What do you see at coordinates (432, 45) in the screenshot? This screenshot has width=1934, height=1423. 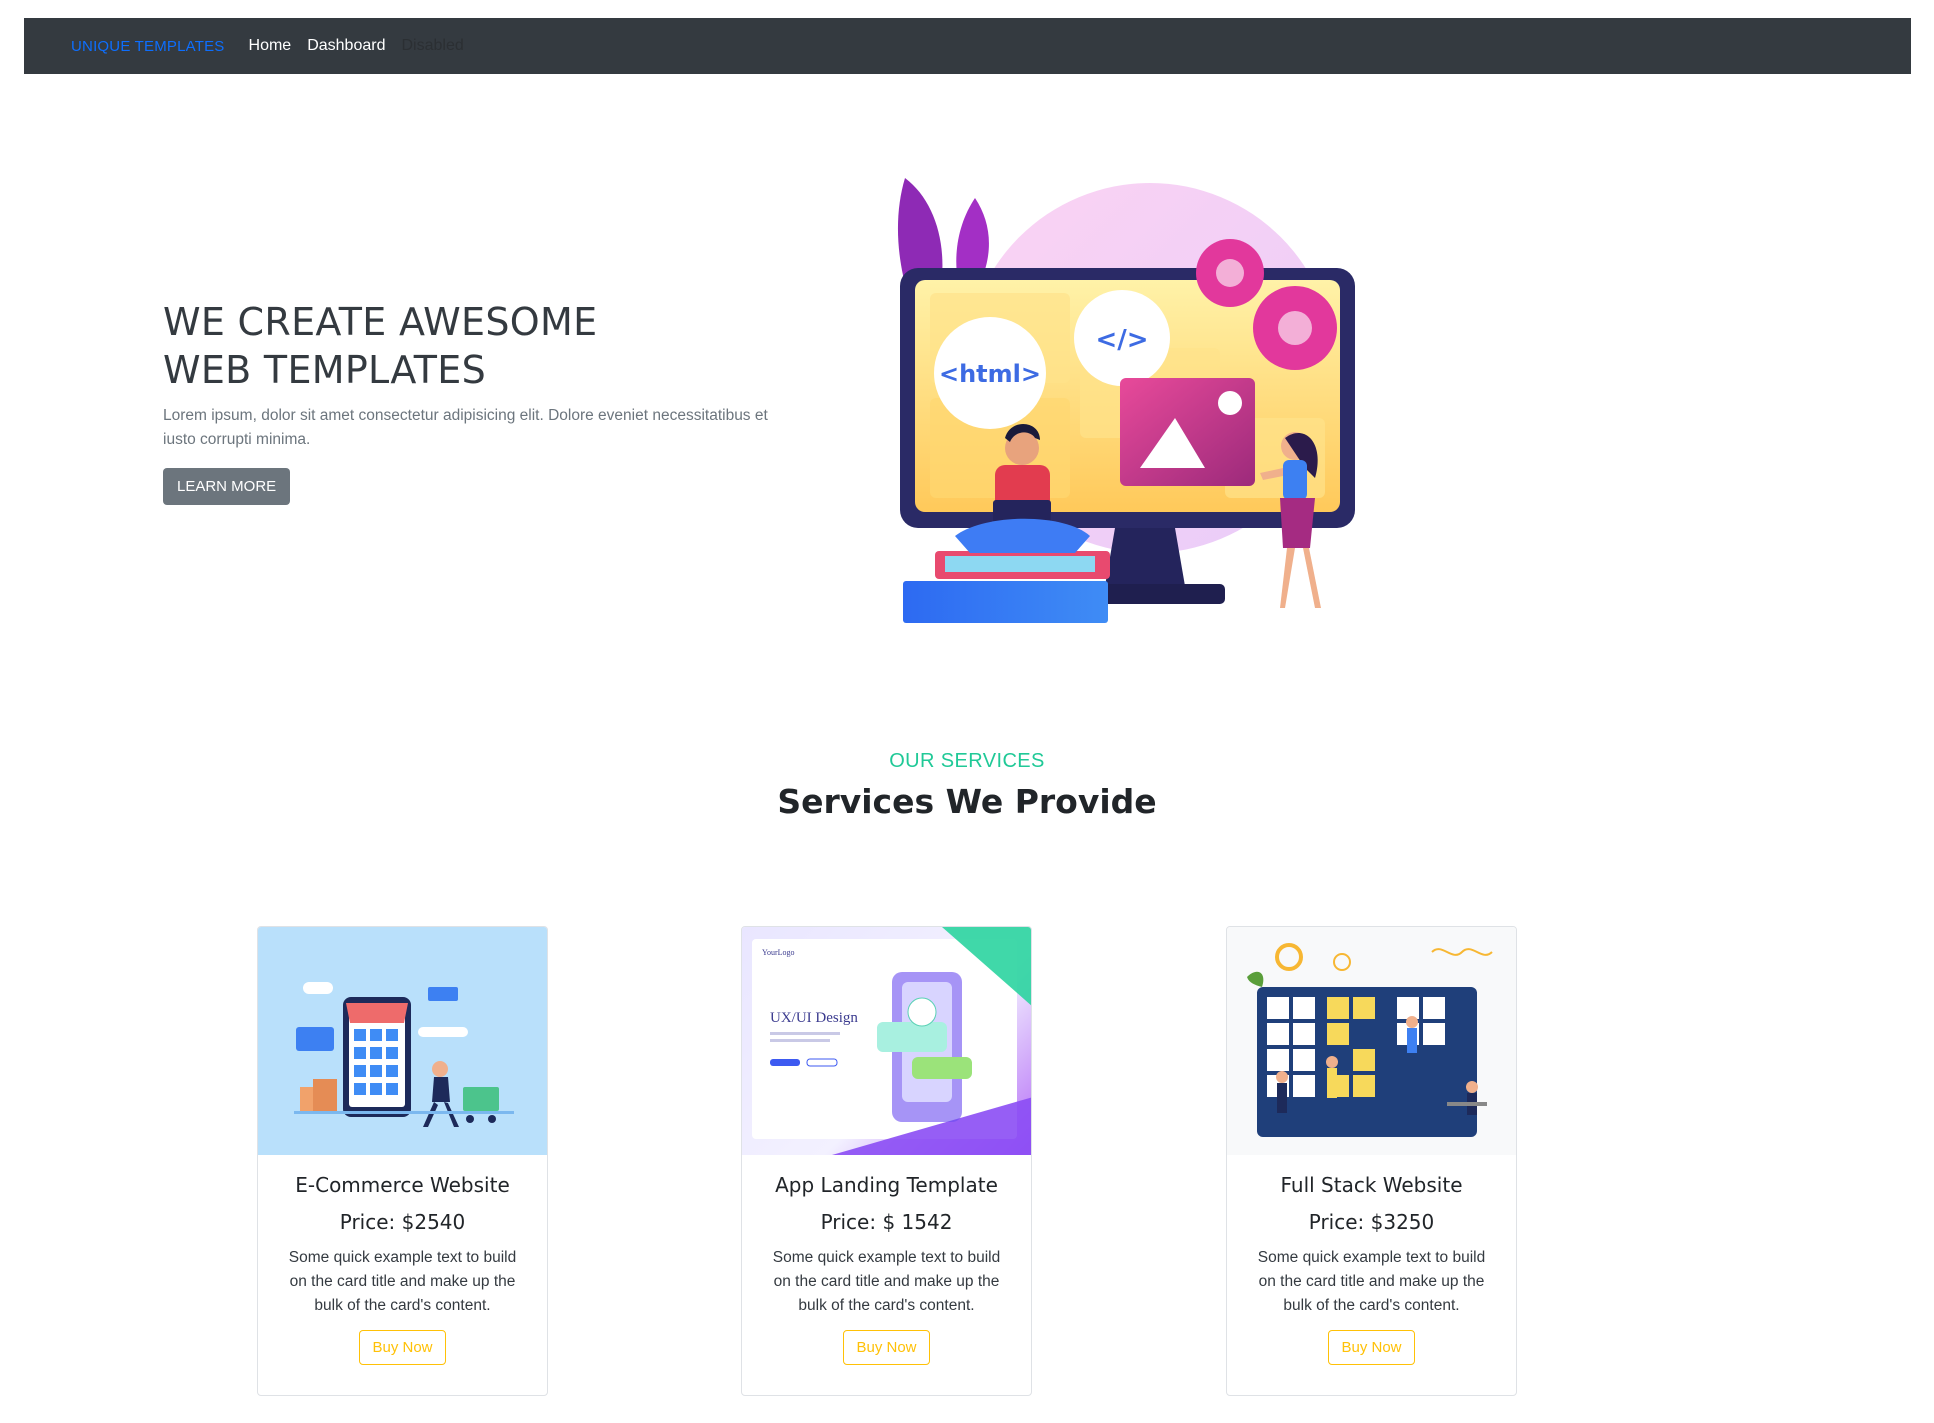 I see `nav-link-disabled: Disabled` at bounding box center [432, 45].